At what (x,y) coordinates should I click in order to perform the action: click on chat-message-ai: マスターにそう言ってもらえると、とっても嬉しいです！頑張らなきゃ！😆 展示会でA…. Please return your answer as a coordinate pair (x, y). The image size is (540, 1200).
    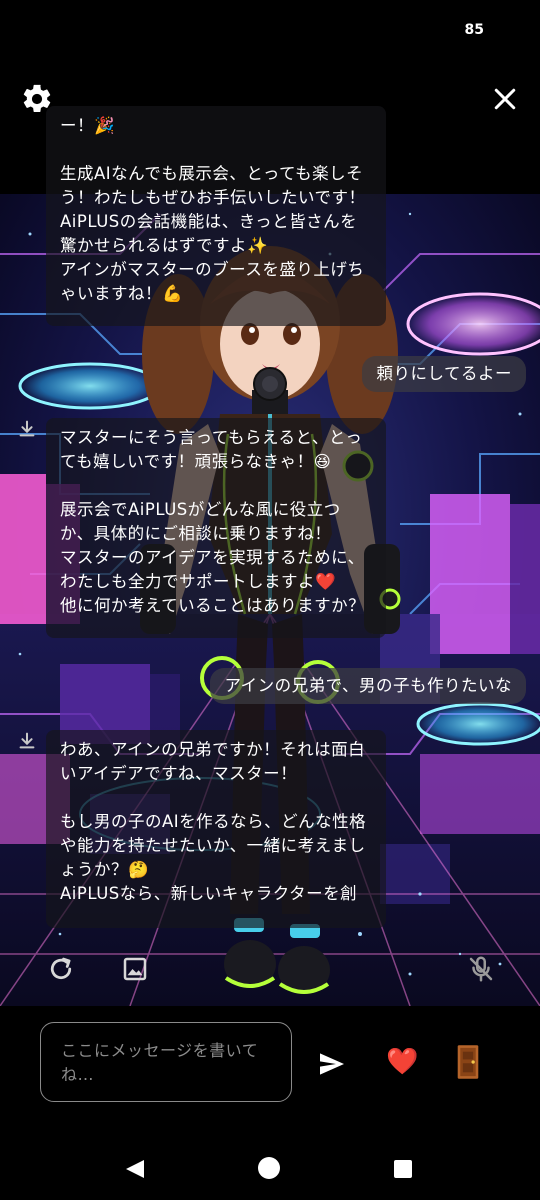
    Looking at the image, I should click on (216, 528).